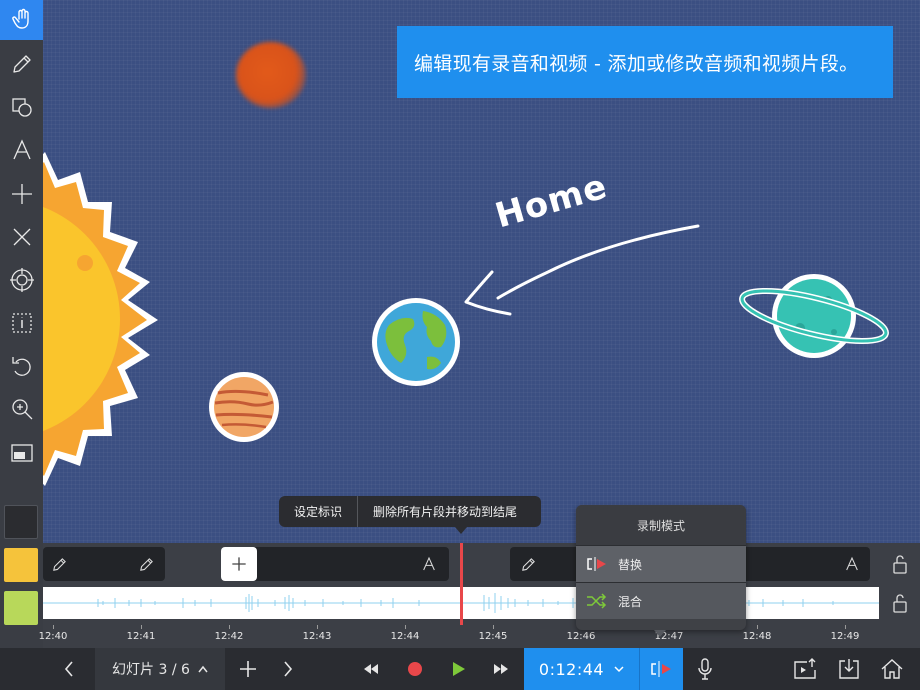 Image resolution: width=920 pixels, height=690 pixels. What do you see at coordinates (619, 669) in the screenshot?
I see `chevron-down-icon` at bounding box center [619, 669].